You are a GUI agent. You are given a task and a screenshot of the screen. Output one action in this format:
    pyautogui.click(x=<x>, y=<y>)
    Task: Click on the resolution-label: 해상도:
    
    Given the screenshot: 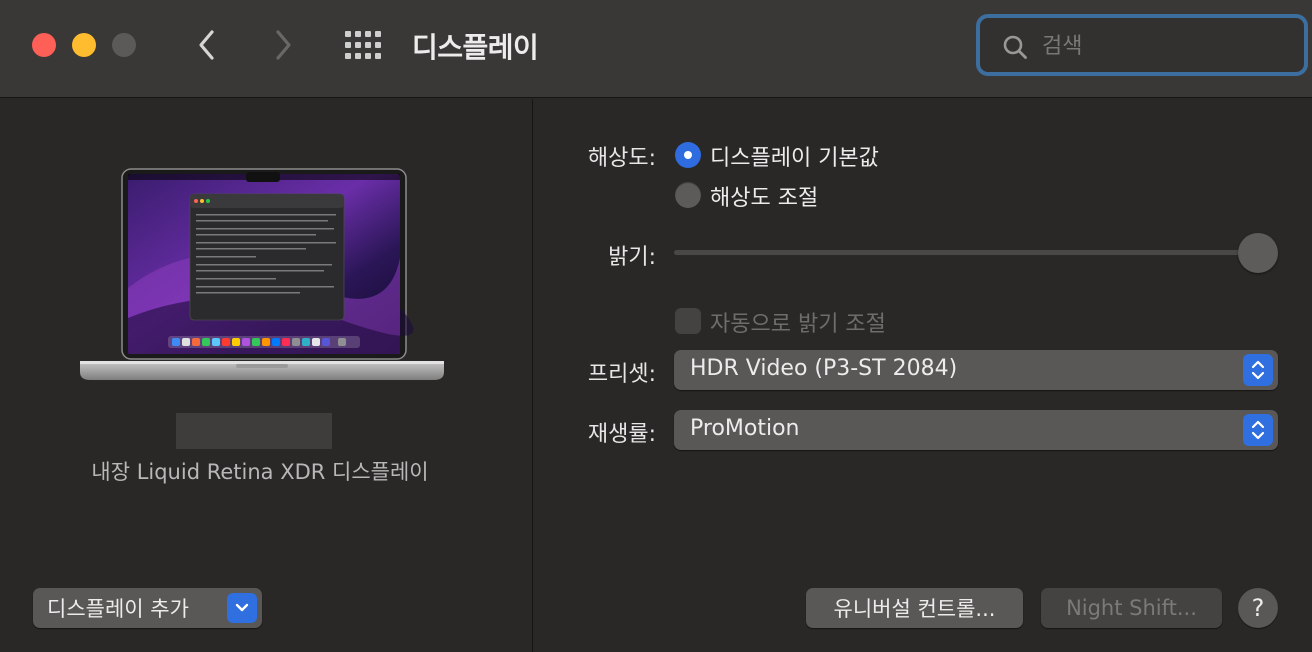 What is the action you would take?
    pyautogui.click(x=621, y=158)
    